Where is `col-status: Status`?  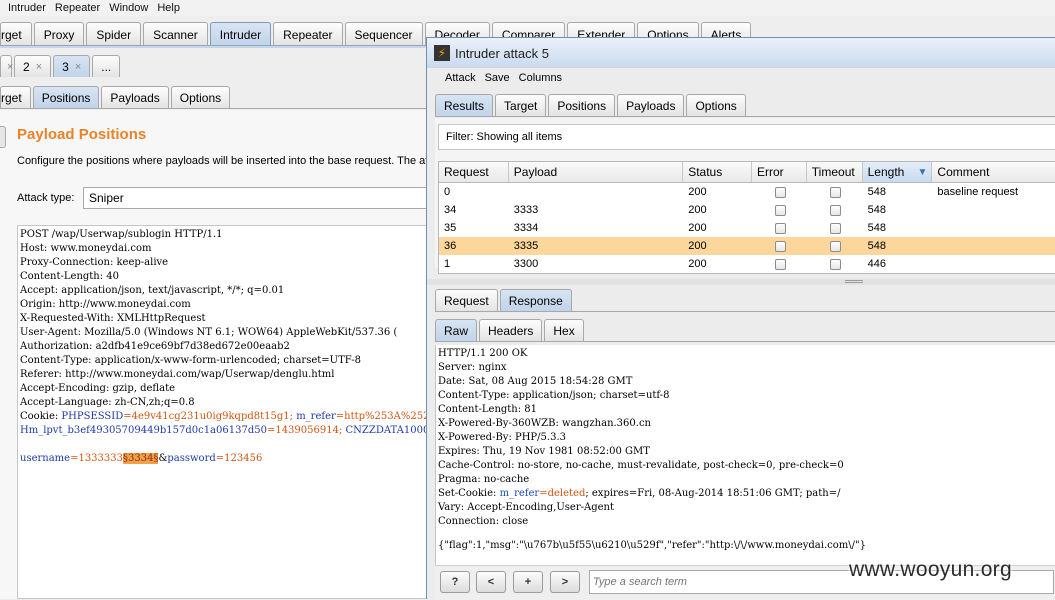
col-status: Status is located at coordinates (717, 172).